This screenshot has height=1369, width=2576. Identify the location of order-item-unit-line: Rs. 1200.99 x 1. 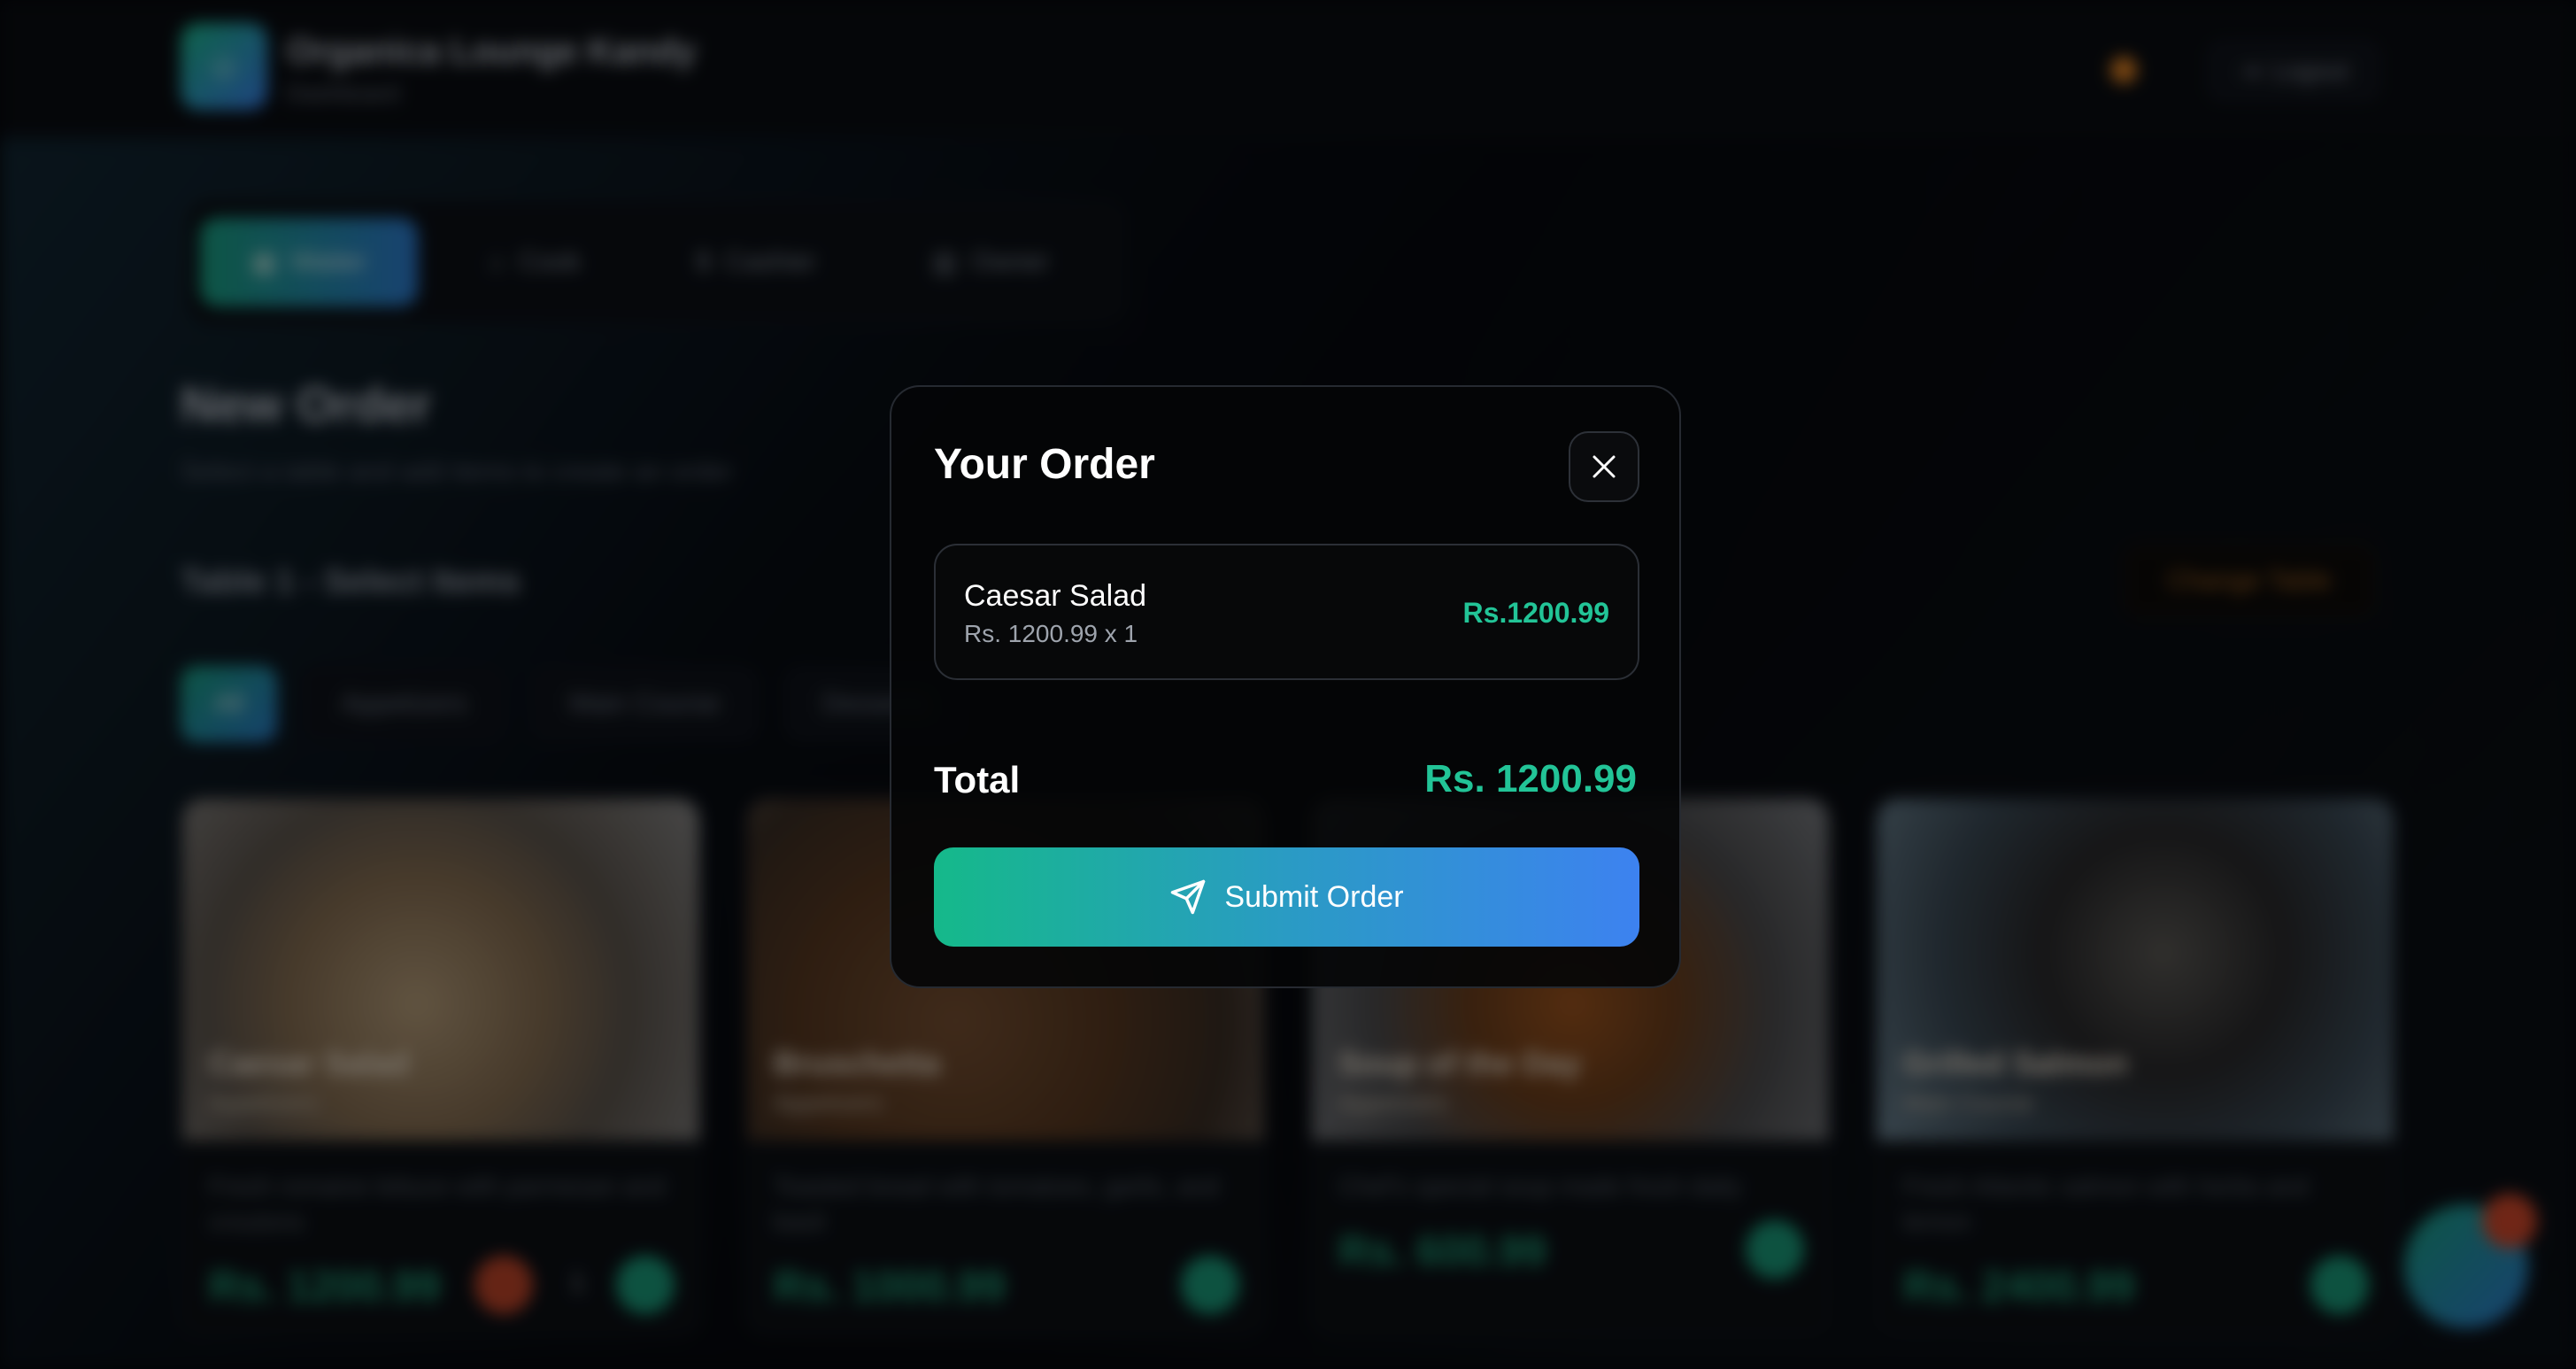
(1051, 633).